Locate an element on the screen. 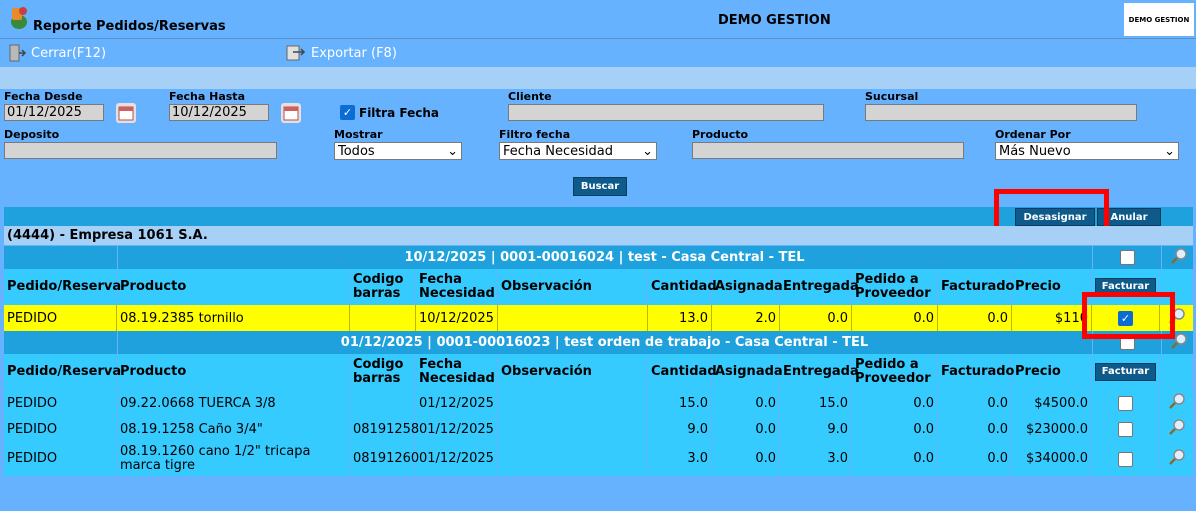 This screenshot has height=511, width=1196. column-header-zoom is located at coordinates (1176, 372).